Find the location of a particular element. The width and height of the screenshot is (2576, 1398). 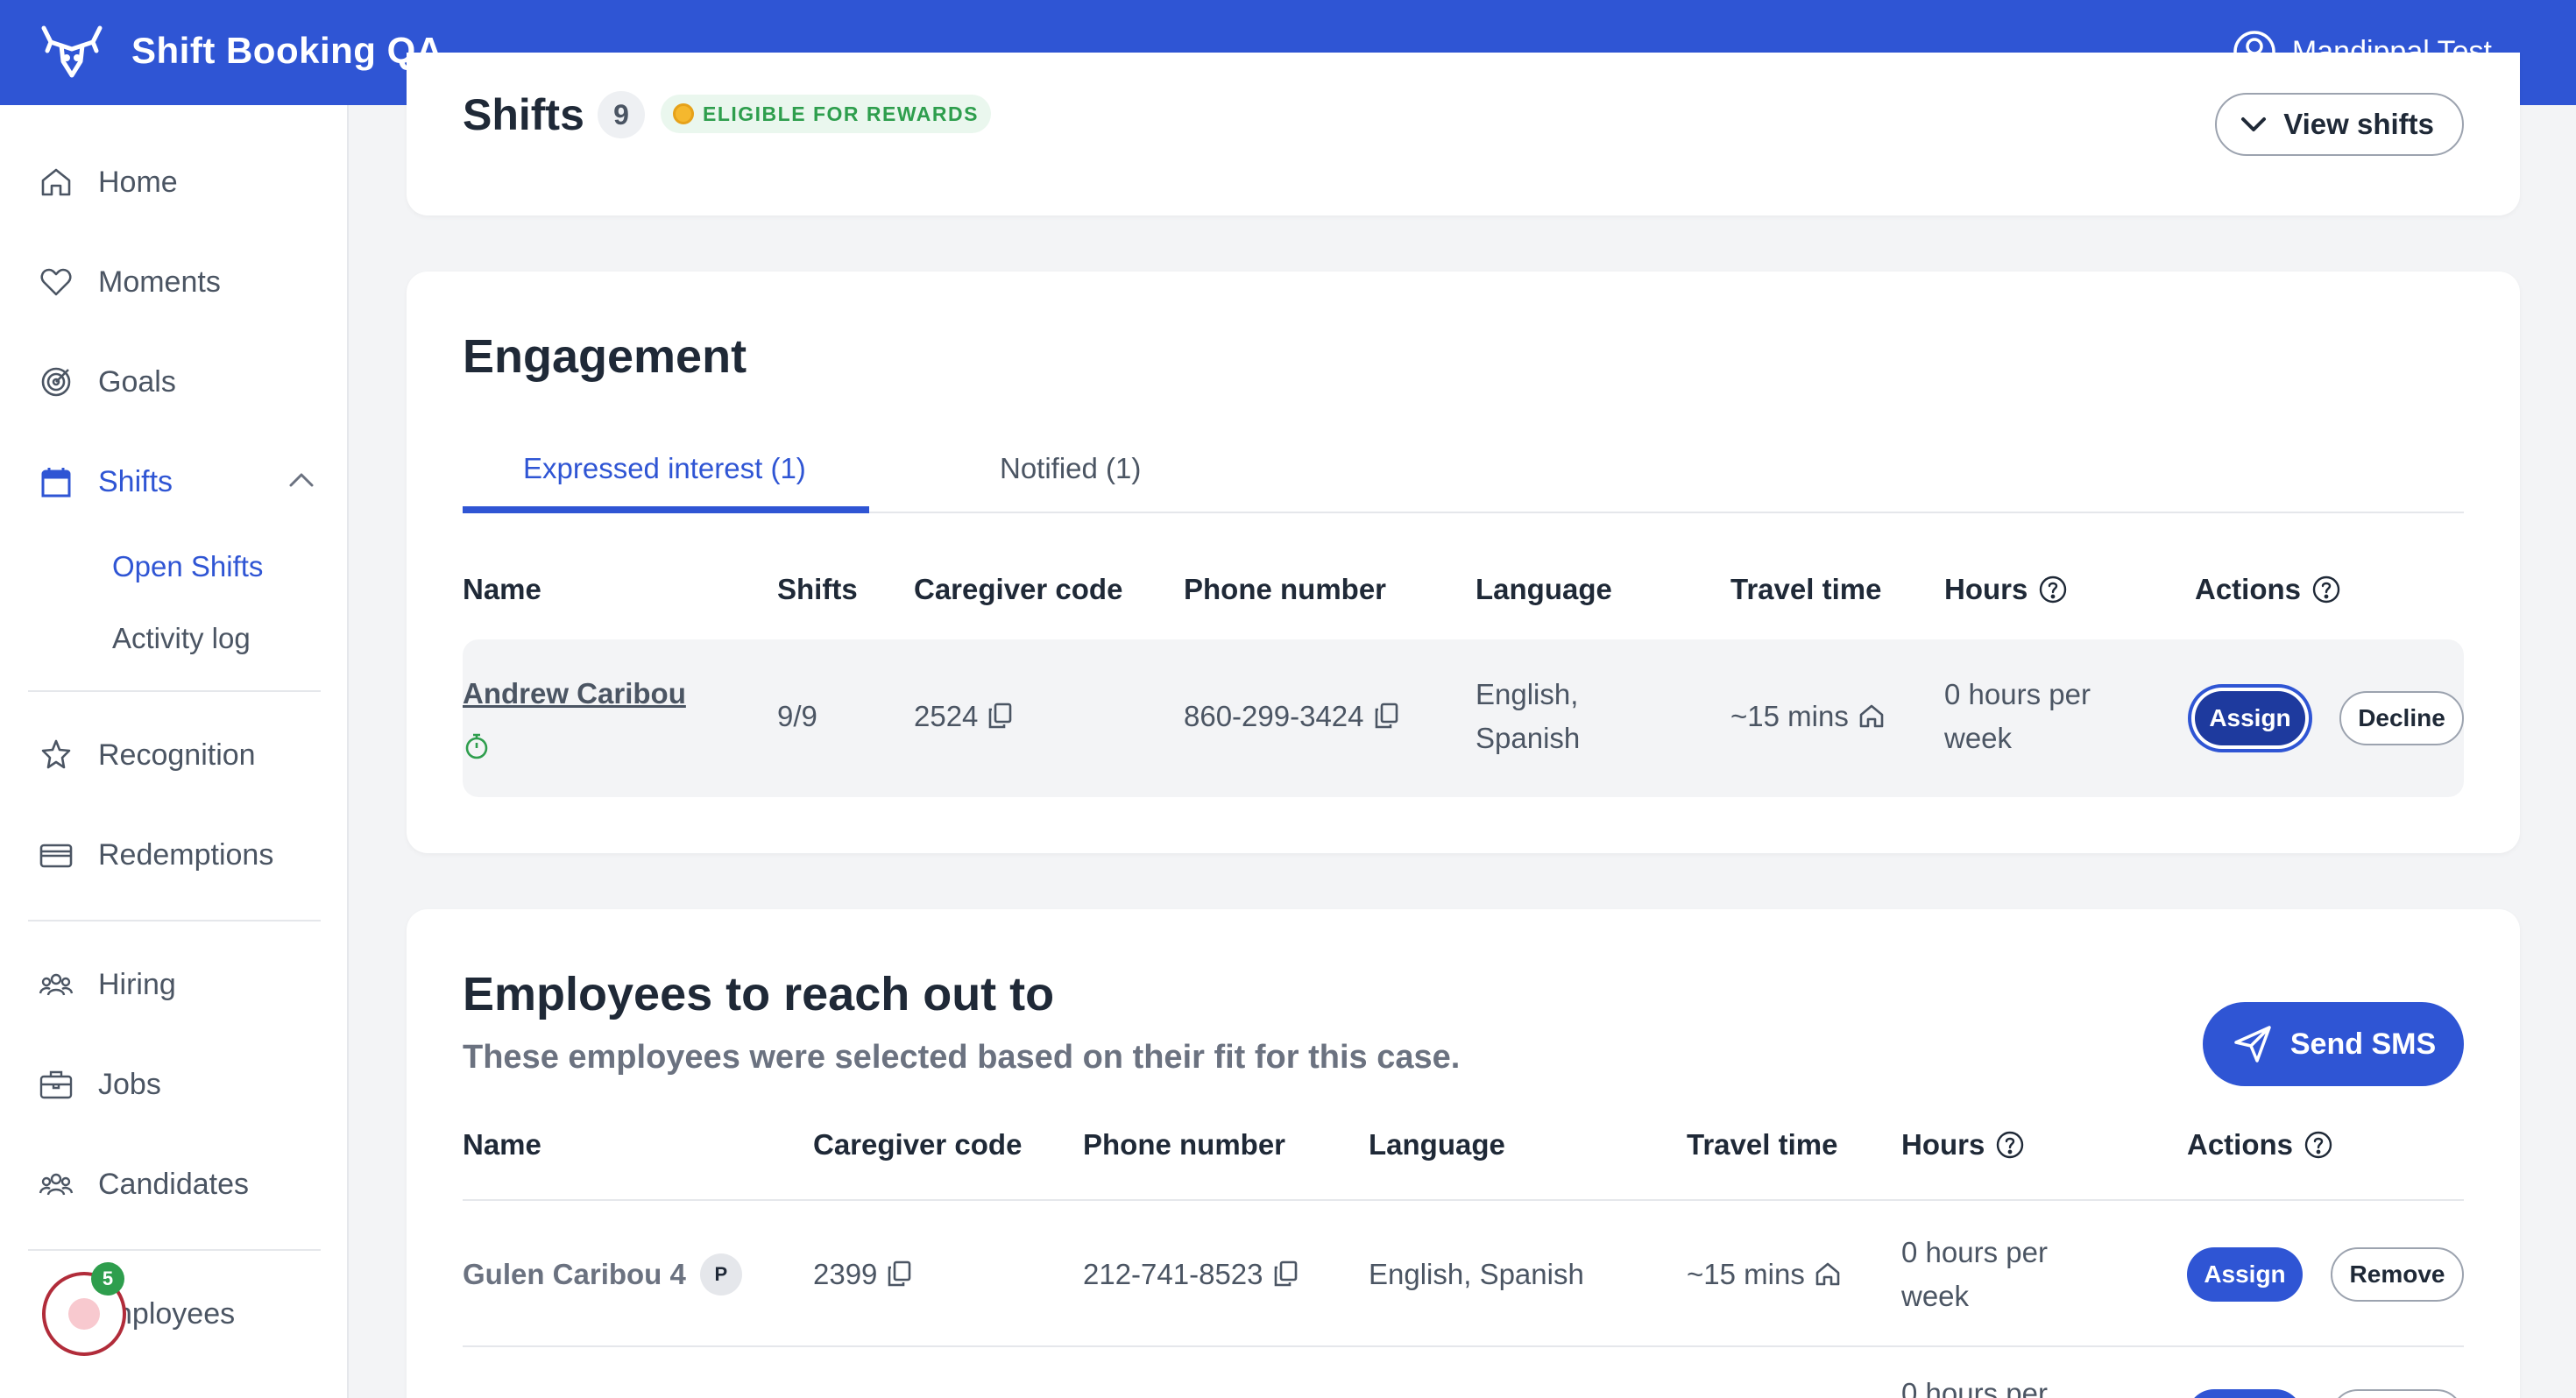

engagement-title: Engagement is located at coordinates (605, 356).